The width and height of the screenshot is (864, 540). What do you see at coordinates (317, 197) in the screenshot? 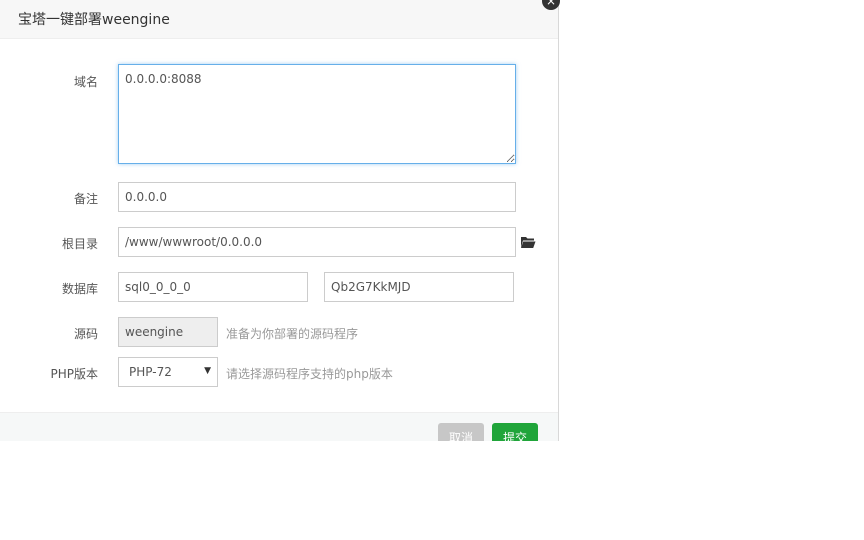
I see `remark-input` at bounding box center [317, 197].